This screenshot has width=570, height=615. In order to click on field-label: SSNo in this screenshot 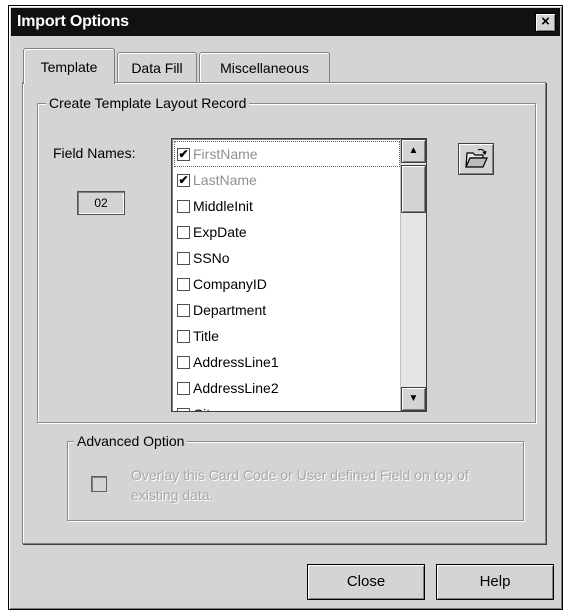, I will do `click(211, 258)`.